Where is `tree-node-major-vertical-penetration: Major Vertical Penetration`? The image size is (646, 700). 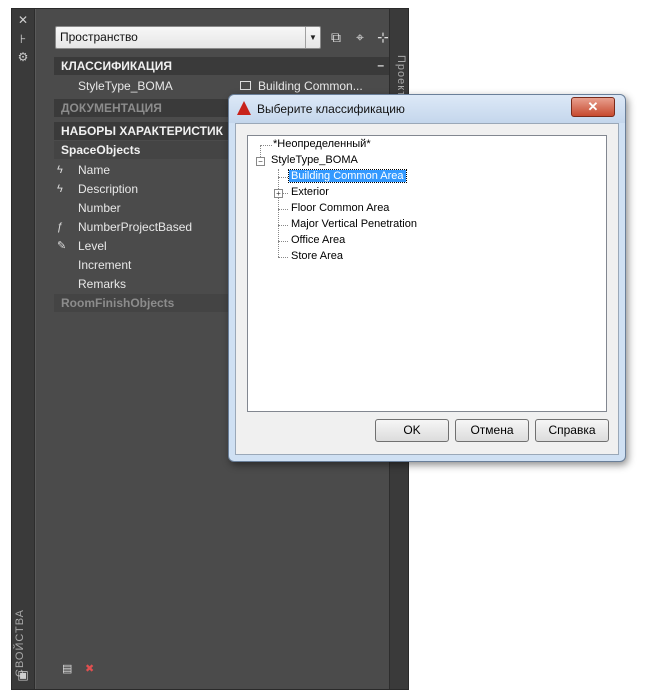 tree-node-major-vertical-penetration: Major Vertical Penetration is located at coordinates (354, 224).